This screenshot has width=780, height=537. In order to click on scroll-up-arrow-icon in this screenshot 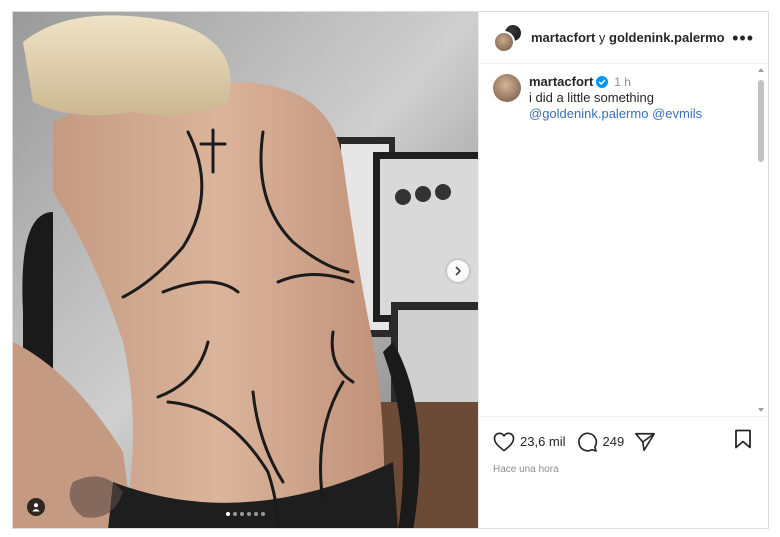, I will do `click(761, 70)`.